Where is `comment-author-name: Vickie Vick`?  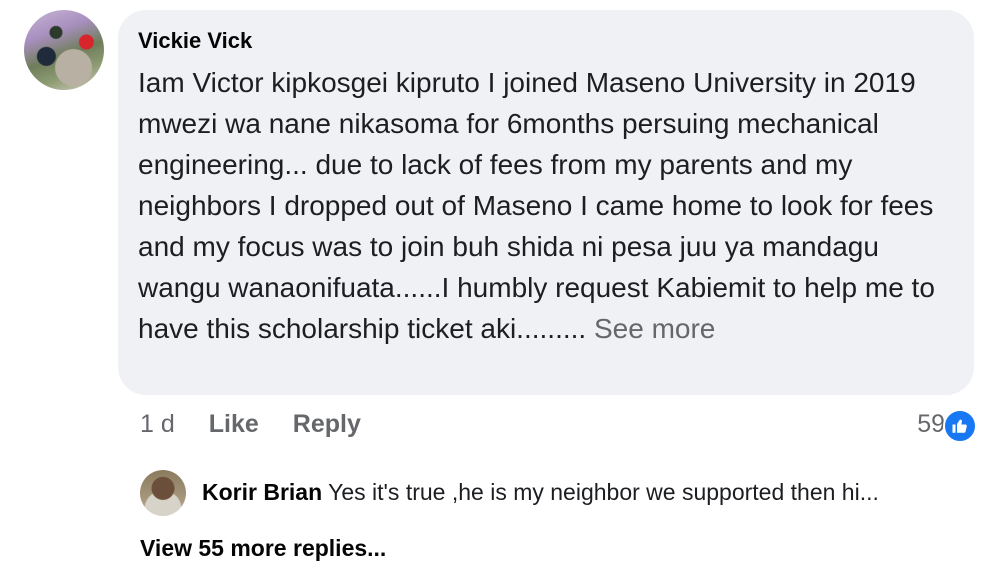 comment-author-name: Vickie Vick is located at coordinates (195, 41).